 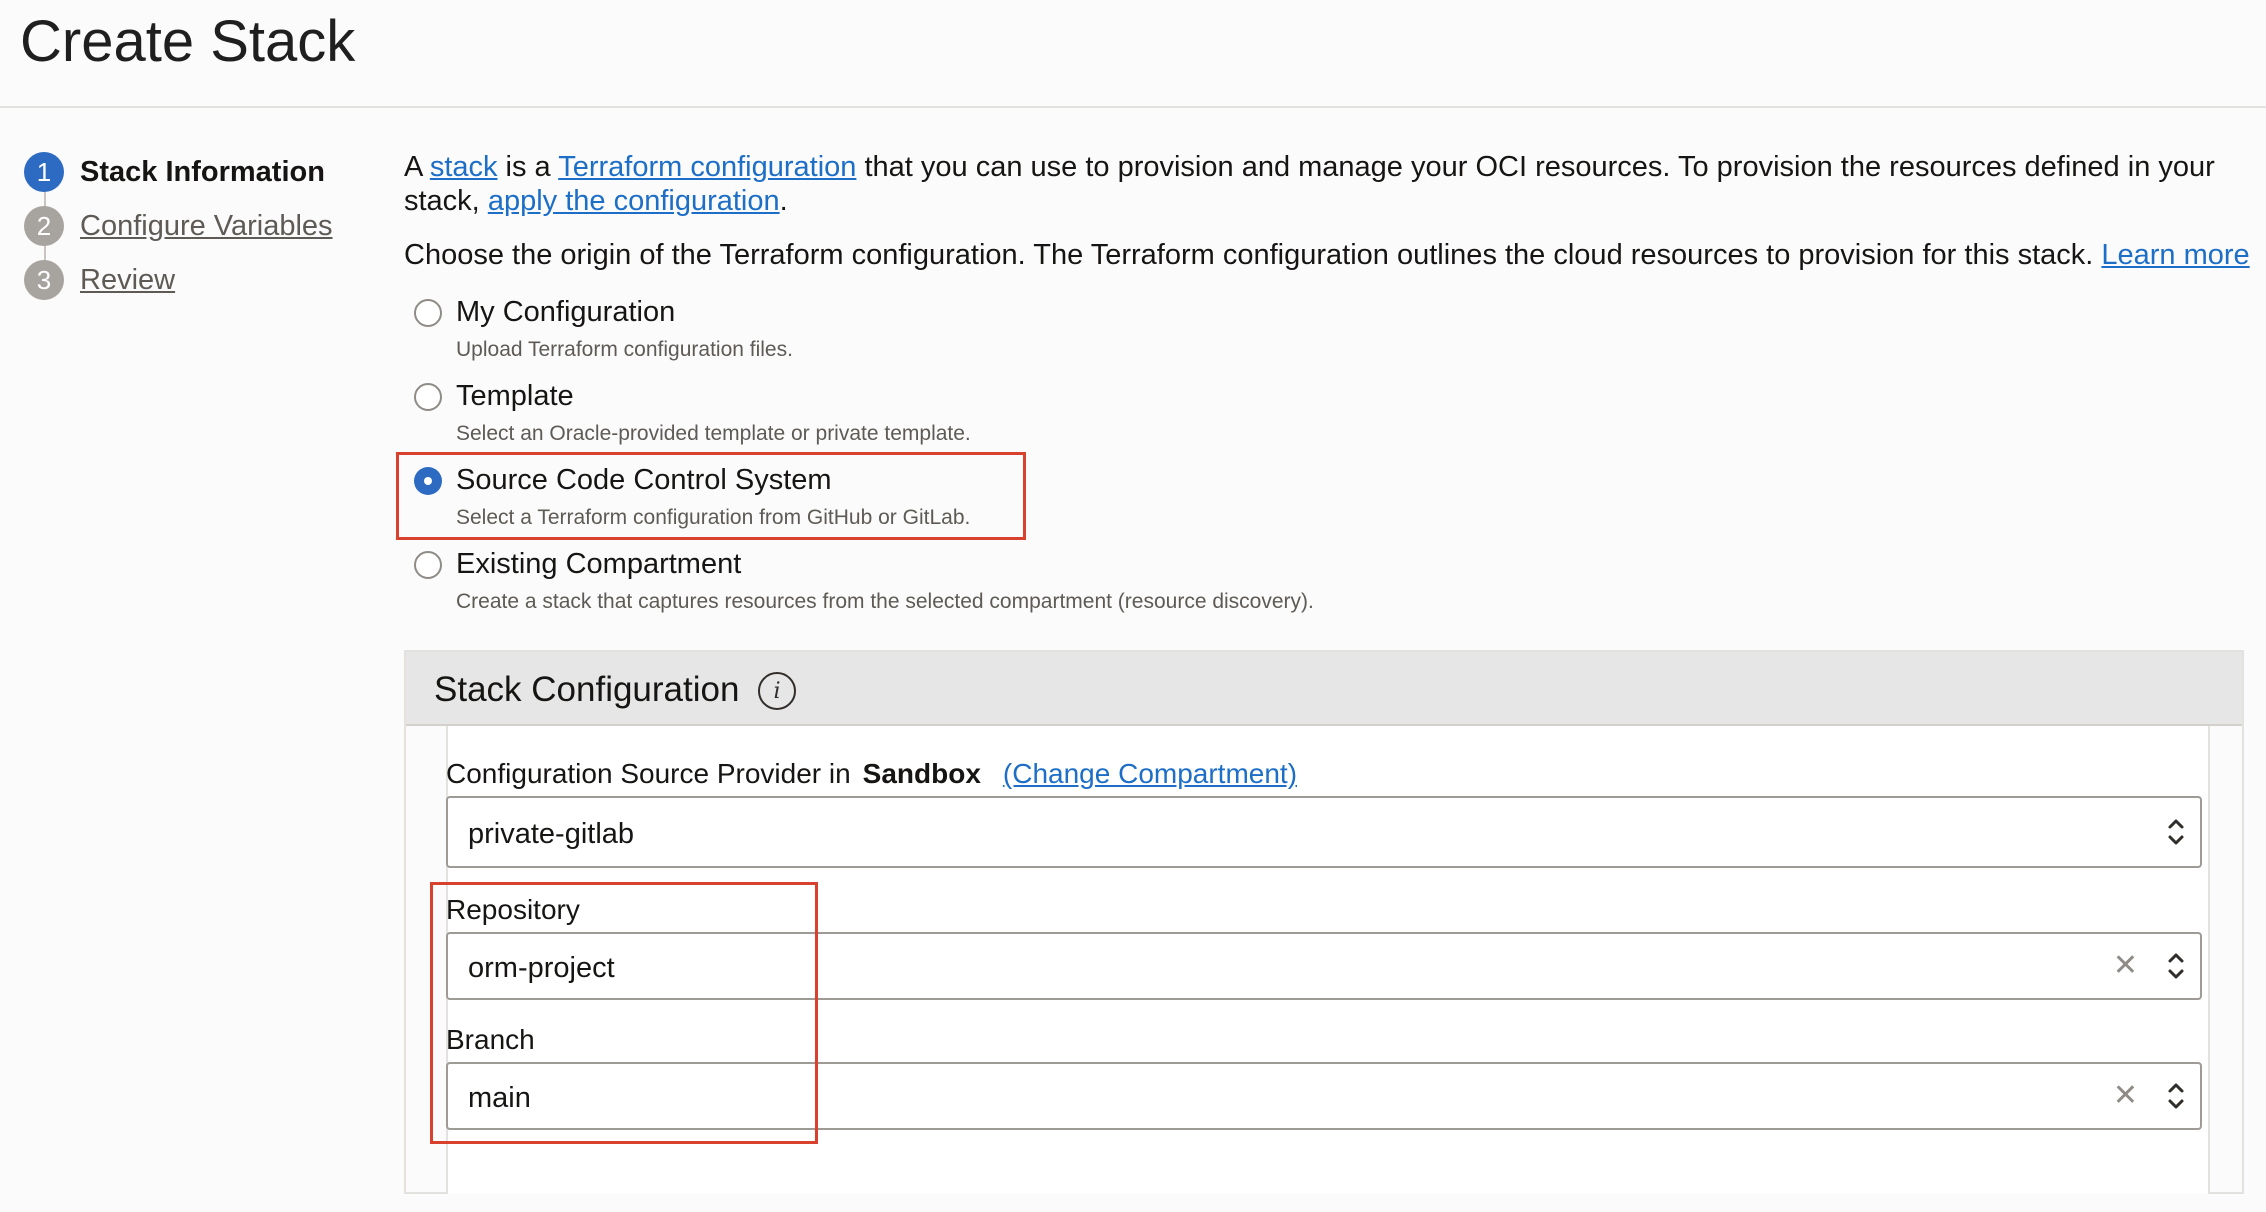 I want to click on step-stack-information: 1 Stack Information, so click(x=174, y=172).